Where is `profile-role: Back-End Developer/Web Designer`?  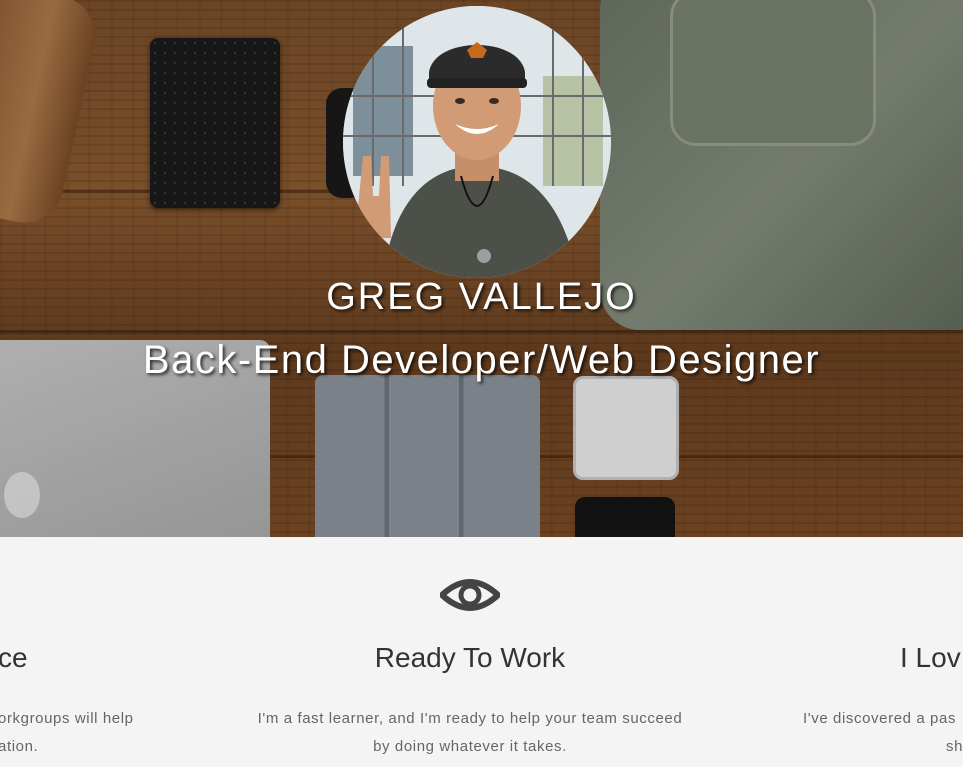 profile-role: Back-End Developer/Web Designer is located at coordinates (481, 360).